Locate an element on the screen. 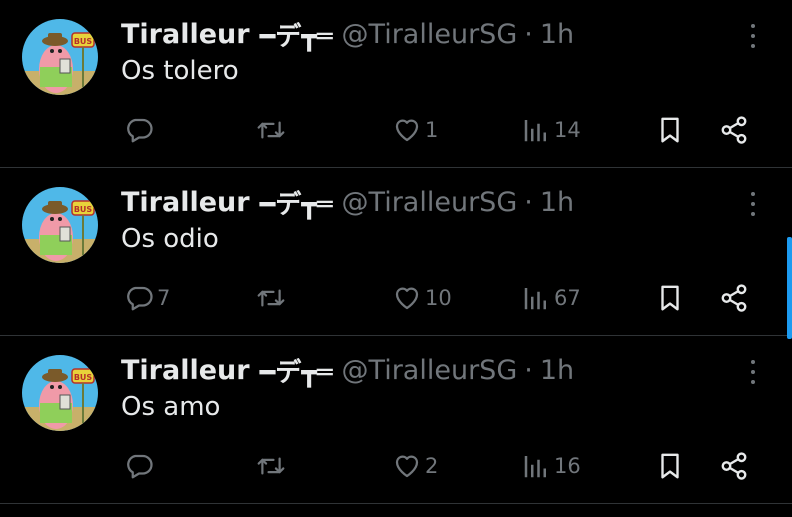  views-button: 16 is located at coordinates (551, 466).